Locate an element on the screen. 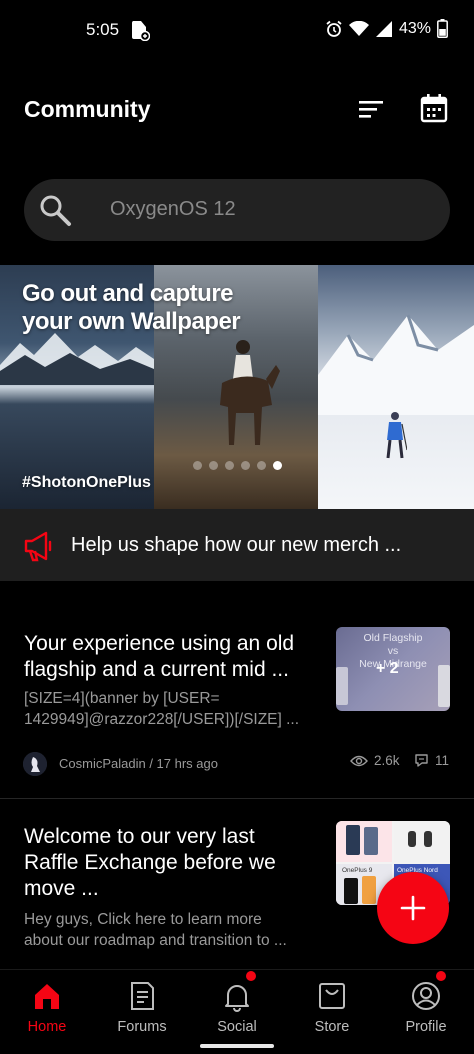  nav-label: Forums is located at coordinates (142, 1027).